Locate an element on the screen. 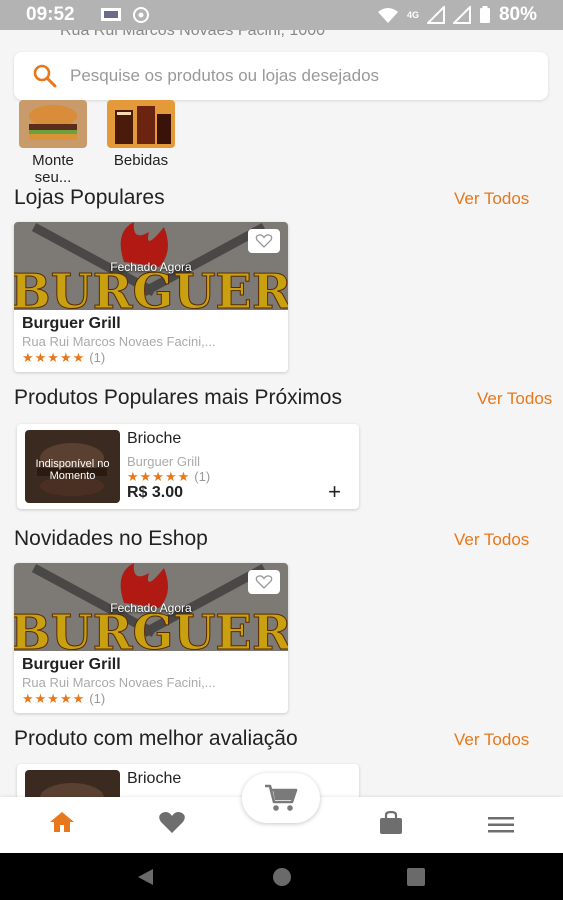 This screenshot has width=563, height=900. drinks-image is located at coordinates (141, 124).